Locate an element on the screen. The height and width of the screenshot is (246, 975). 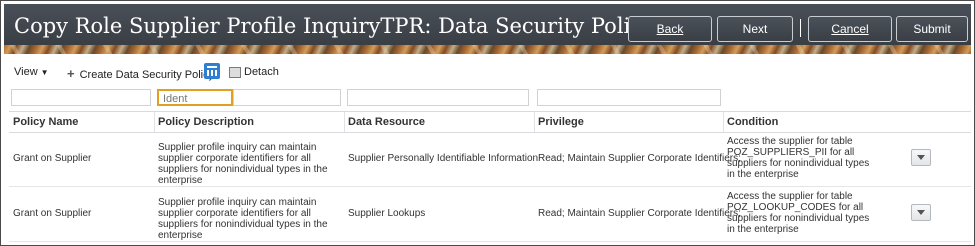
filter-row: Ident is located at coordinates (490, 99).